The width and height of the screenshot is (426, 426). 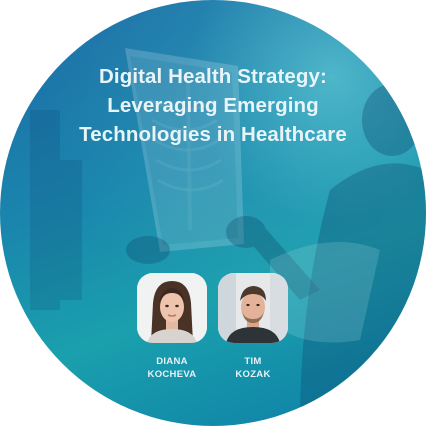 I want to click on speaker-first-name: TIM, so click(x=253, y=361).